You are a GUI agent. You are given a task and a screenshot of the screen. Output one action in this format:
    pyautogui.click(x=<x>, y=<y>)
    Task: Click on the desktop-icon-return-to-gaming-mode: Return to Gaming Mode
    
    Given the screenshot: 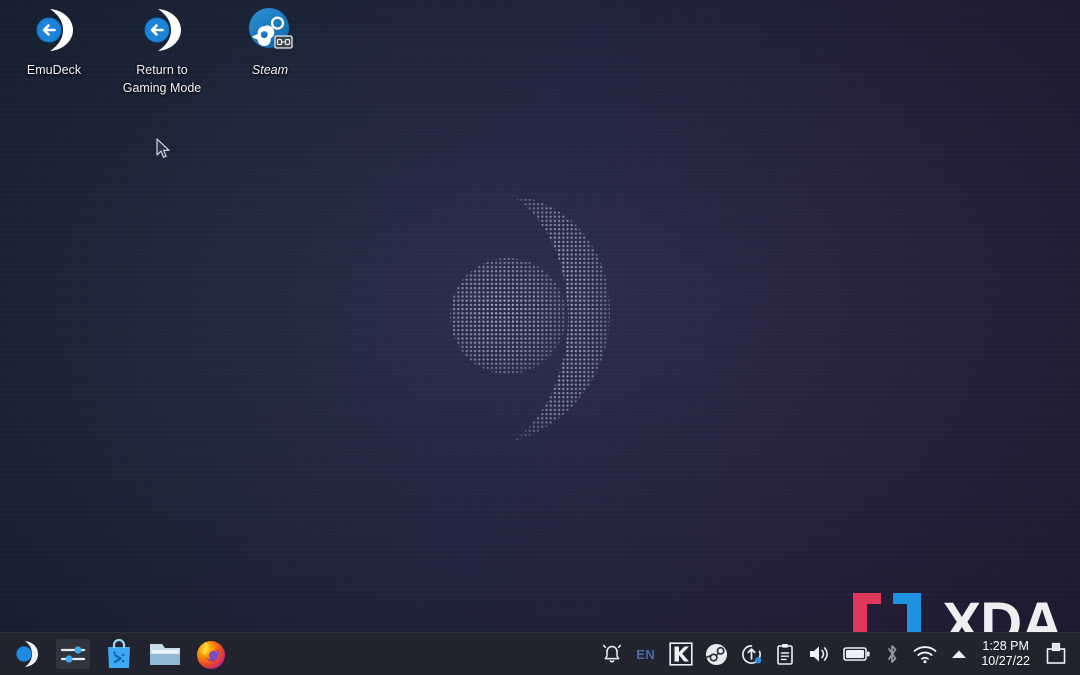 What is the action you would take?
    pyautogui.click(x=162, y=51)
    